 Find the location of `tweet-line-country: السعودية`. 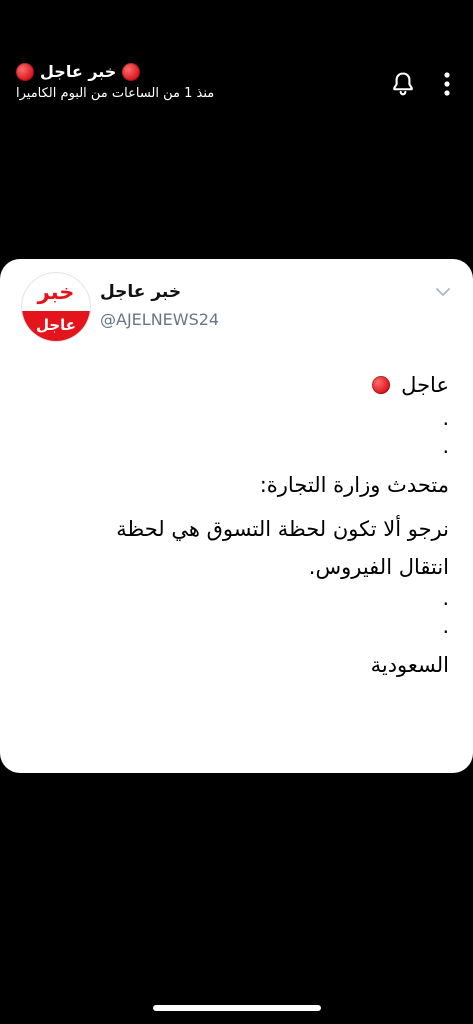

tweet-line-country: السعودية is located at coordinates (409, 665).